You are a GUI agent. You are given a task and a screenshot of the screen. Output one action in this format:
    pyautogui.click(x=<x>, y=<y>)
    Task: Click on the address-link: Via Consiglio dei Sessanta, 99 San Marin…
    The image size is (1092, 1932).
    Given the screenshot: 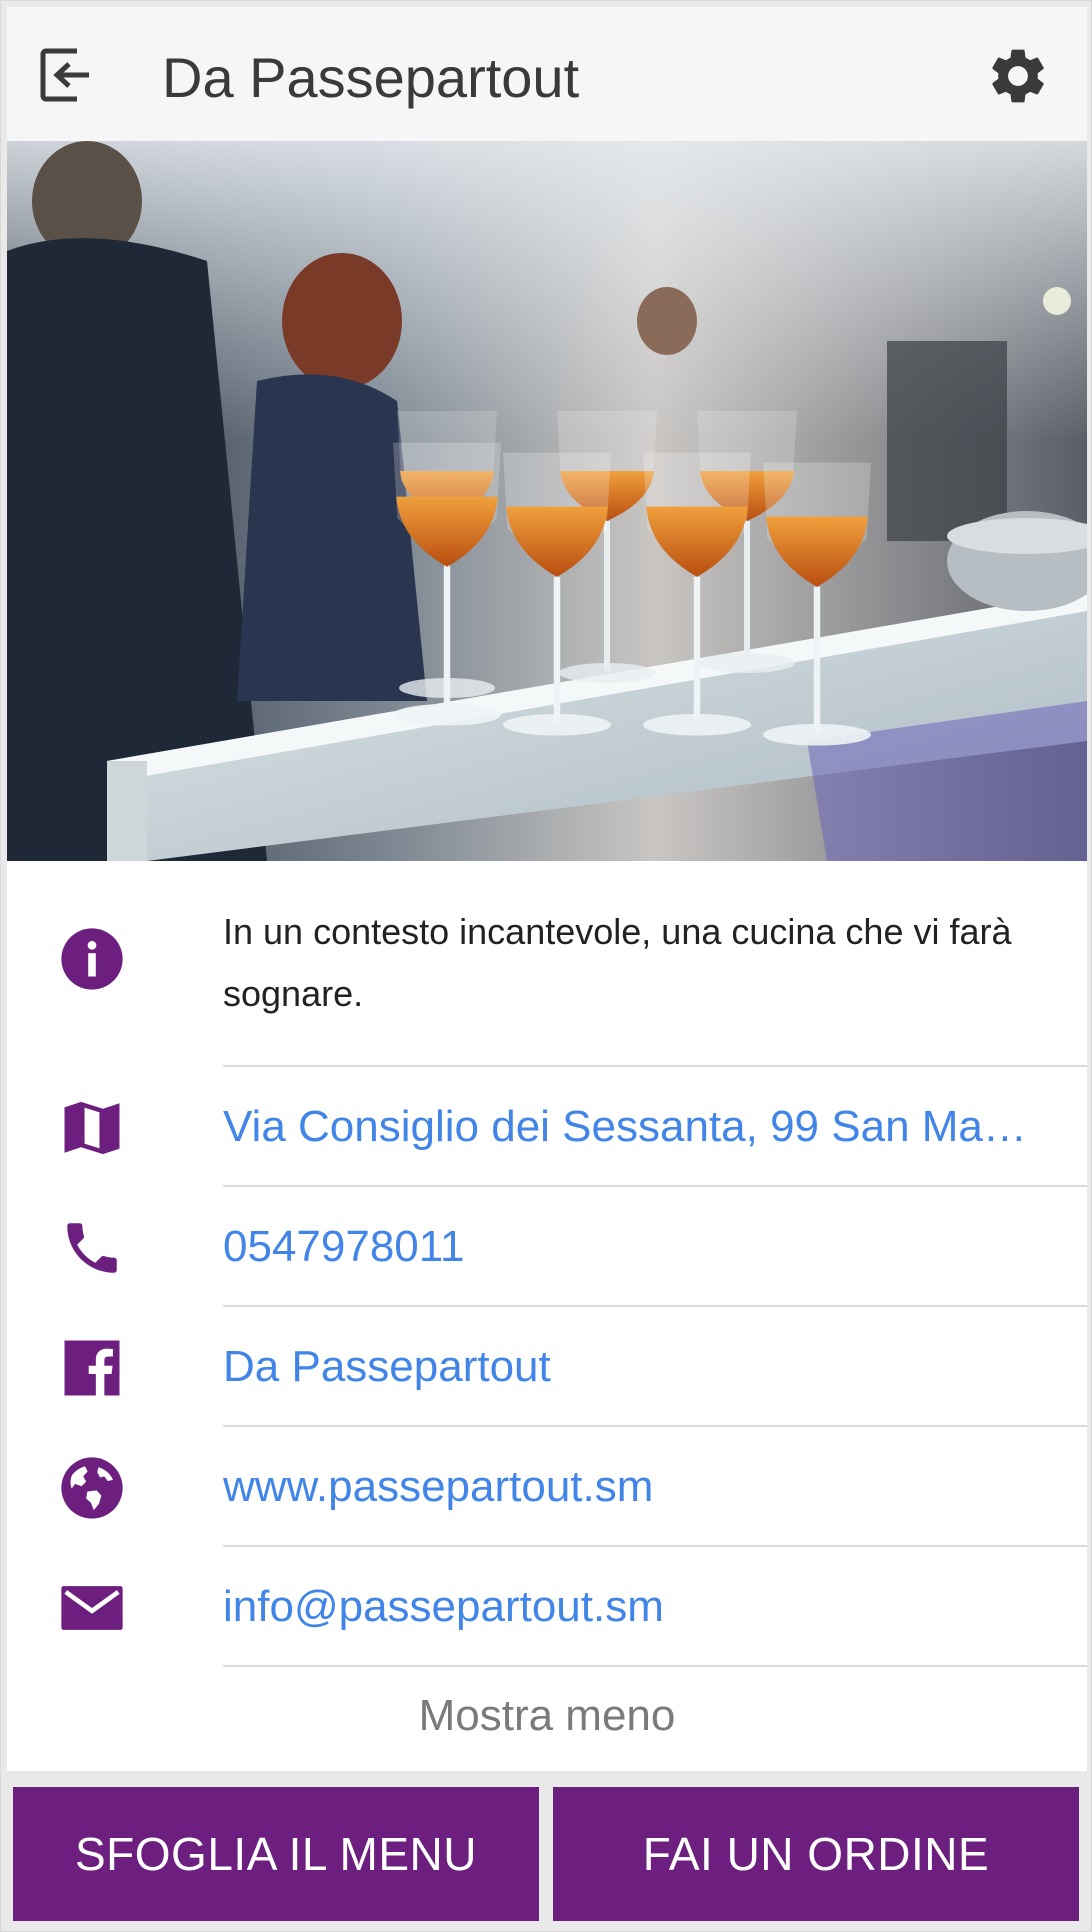 What is the action you would take?
    pyautogui.click(x=655, y=1127)
    